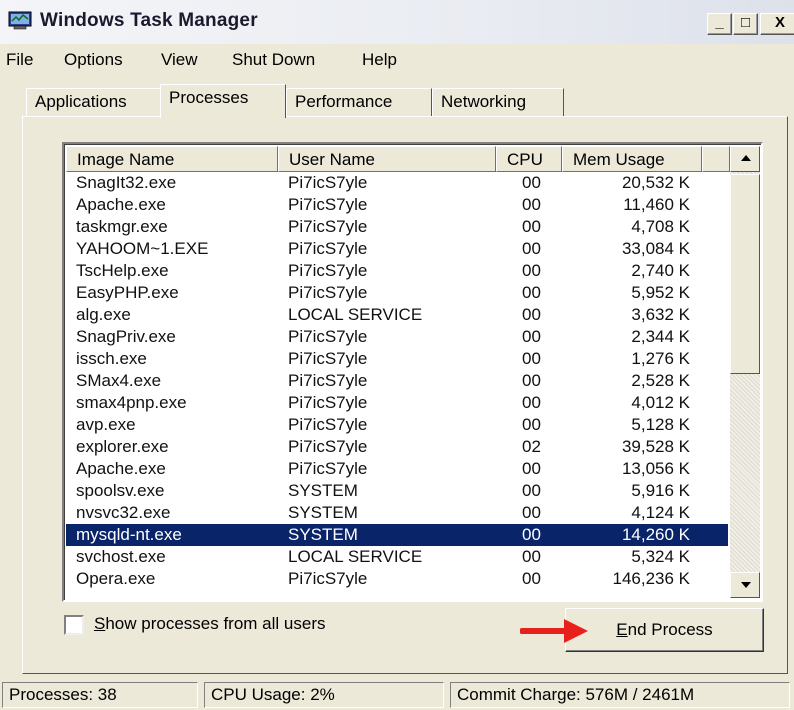 The image size is (794, 710). Describe the element at coordinates (498, 102) in the screenshot. I see `tab-networking: Networking` at that location.